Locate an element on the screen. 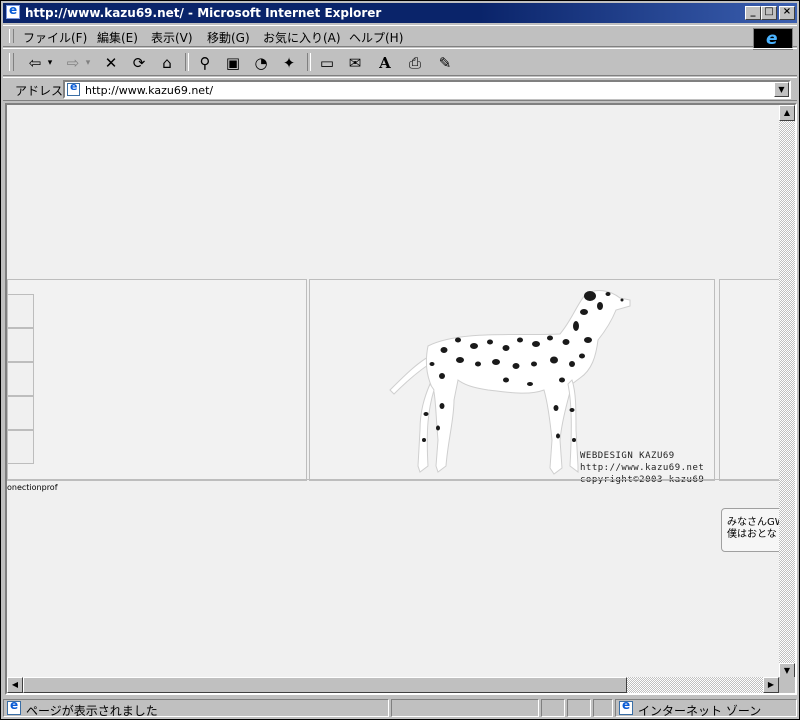  credits-line: http://www.kazu69.net is located at coordinates (642, 468).